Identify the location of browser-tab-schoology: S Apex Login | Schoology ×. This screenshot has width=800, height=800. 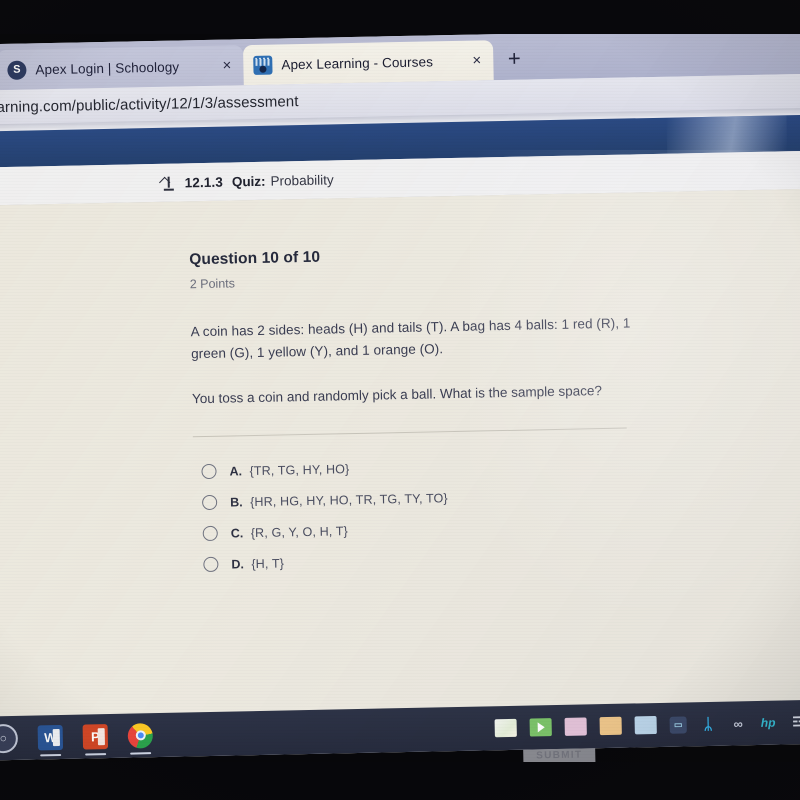
(122, 68).